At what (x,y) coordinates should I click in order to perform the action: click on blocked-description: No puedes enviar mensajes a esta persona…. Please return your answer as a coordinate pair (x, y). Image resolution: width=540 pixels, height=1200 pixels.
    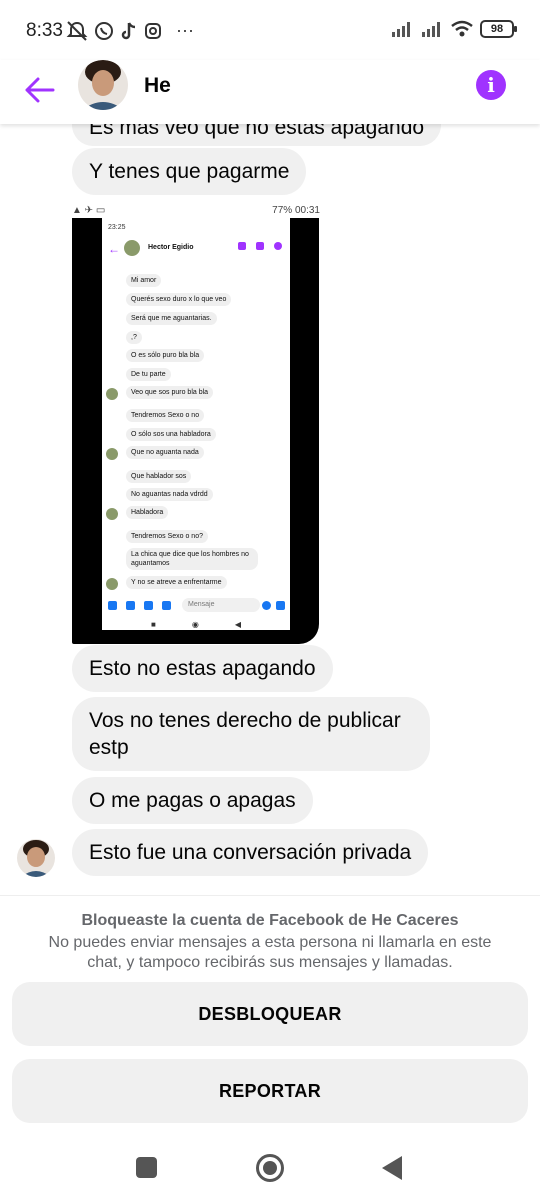
    Looking at the image, I should click on (270, 952).